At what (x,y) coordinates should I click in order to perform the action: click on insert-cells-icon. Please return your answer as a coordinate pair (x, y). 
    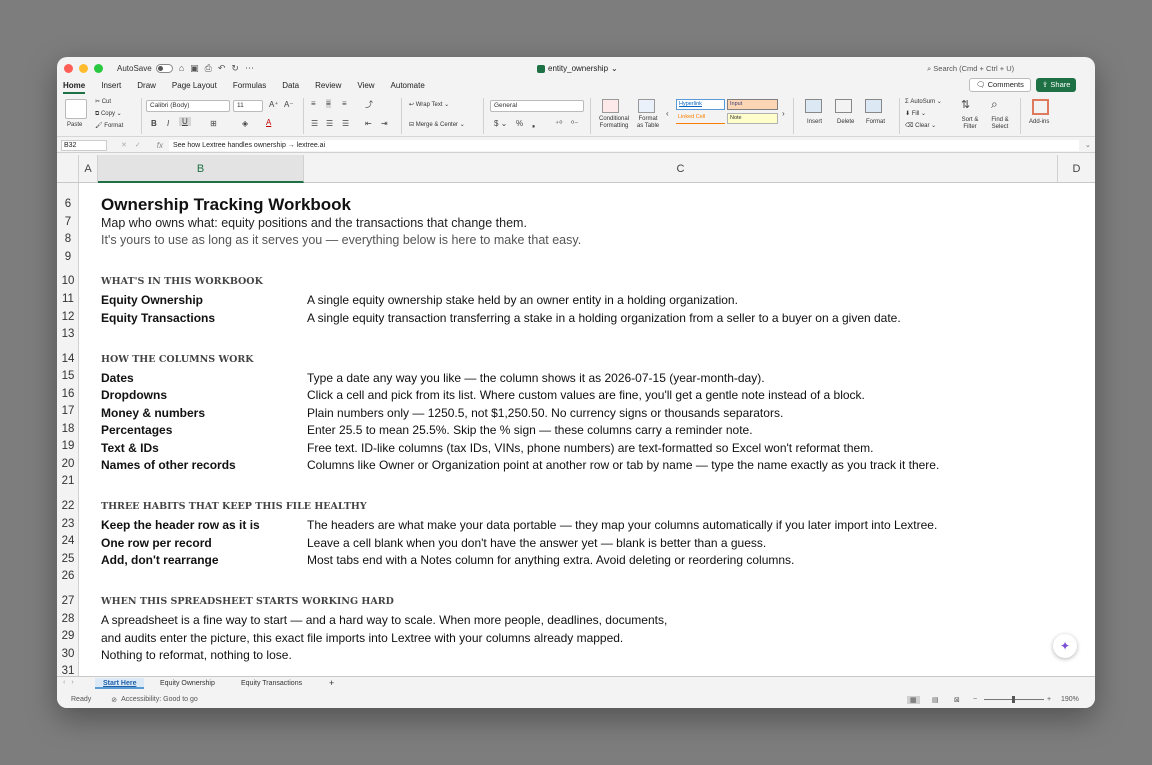
    Looking at the image, I should click on (813, 106).